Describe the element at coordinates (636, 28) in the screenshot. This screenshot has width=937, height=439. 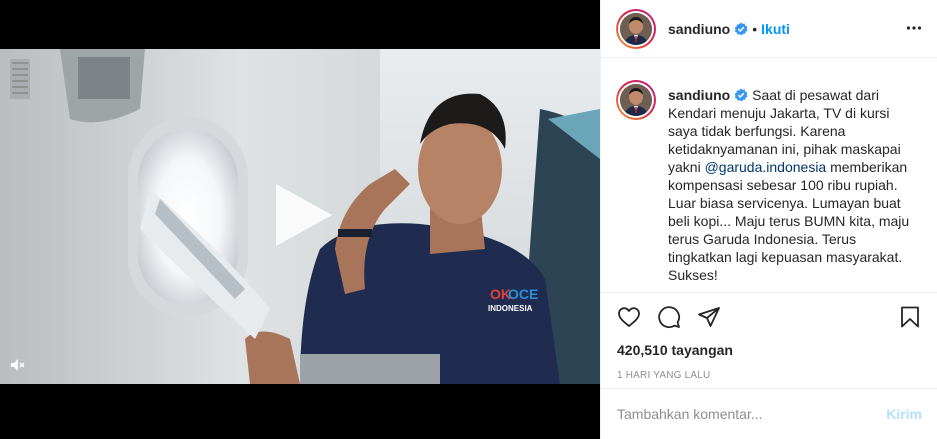
I see `avatar` at that location.